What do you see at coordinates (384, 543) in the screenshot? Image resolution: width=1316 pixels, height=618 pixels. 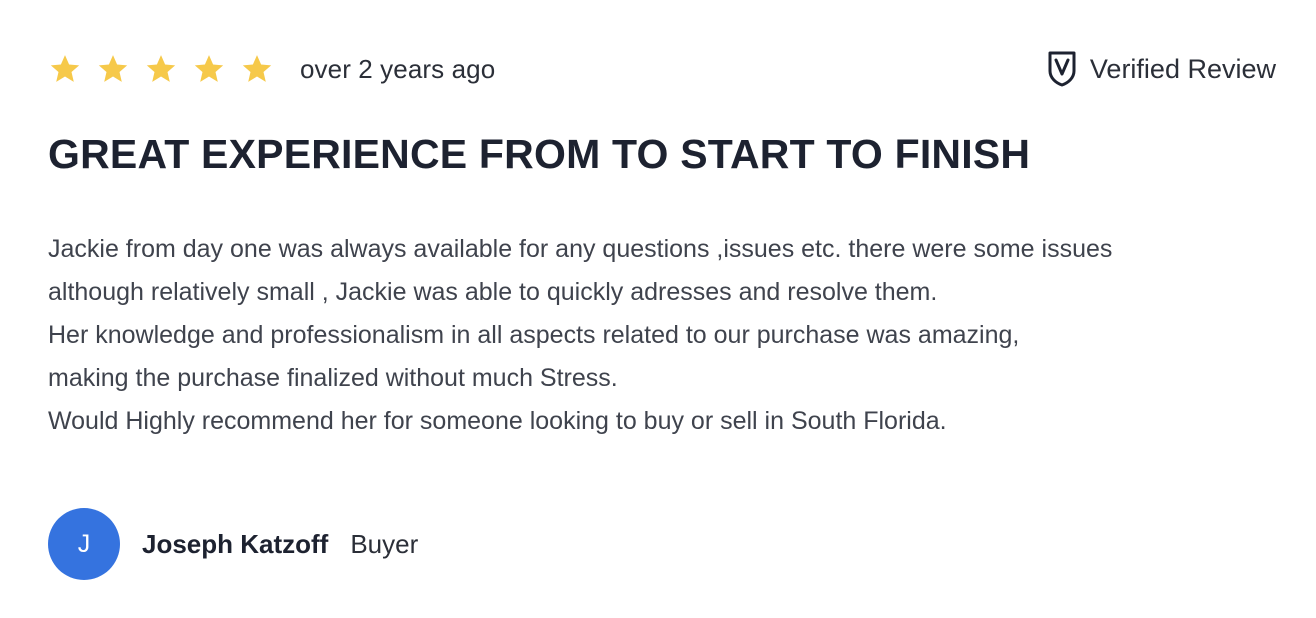 I see `author-role: Buyer` at bounding box center [384, 543].